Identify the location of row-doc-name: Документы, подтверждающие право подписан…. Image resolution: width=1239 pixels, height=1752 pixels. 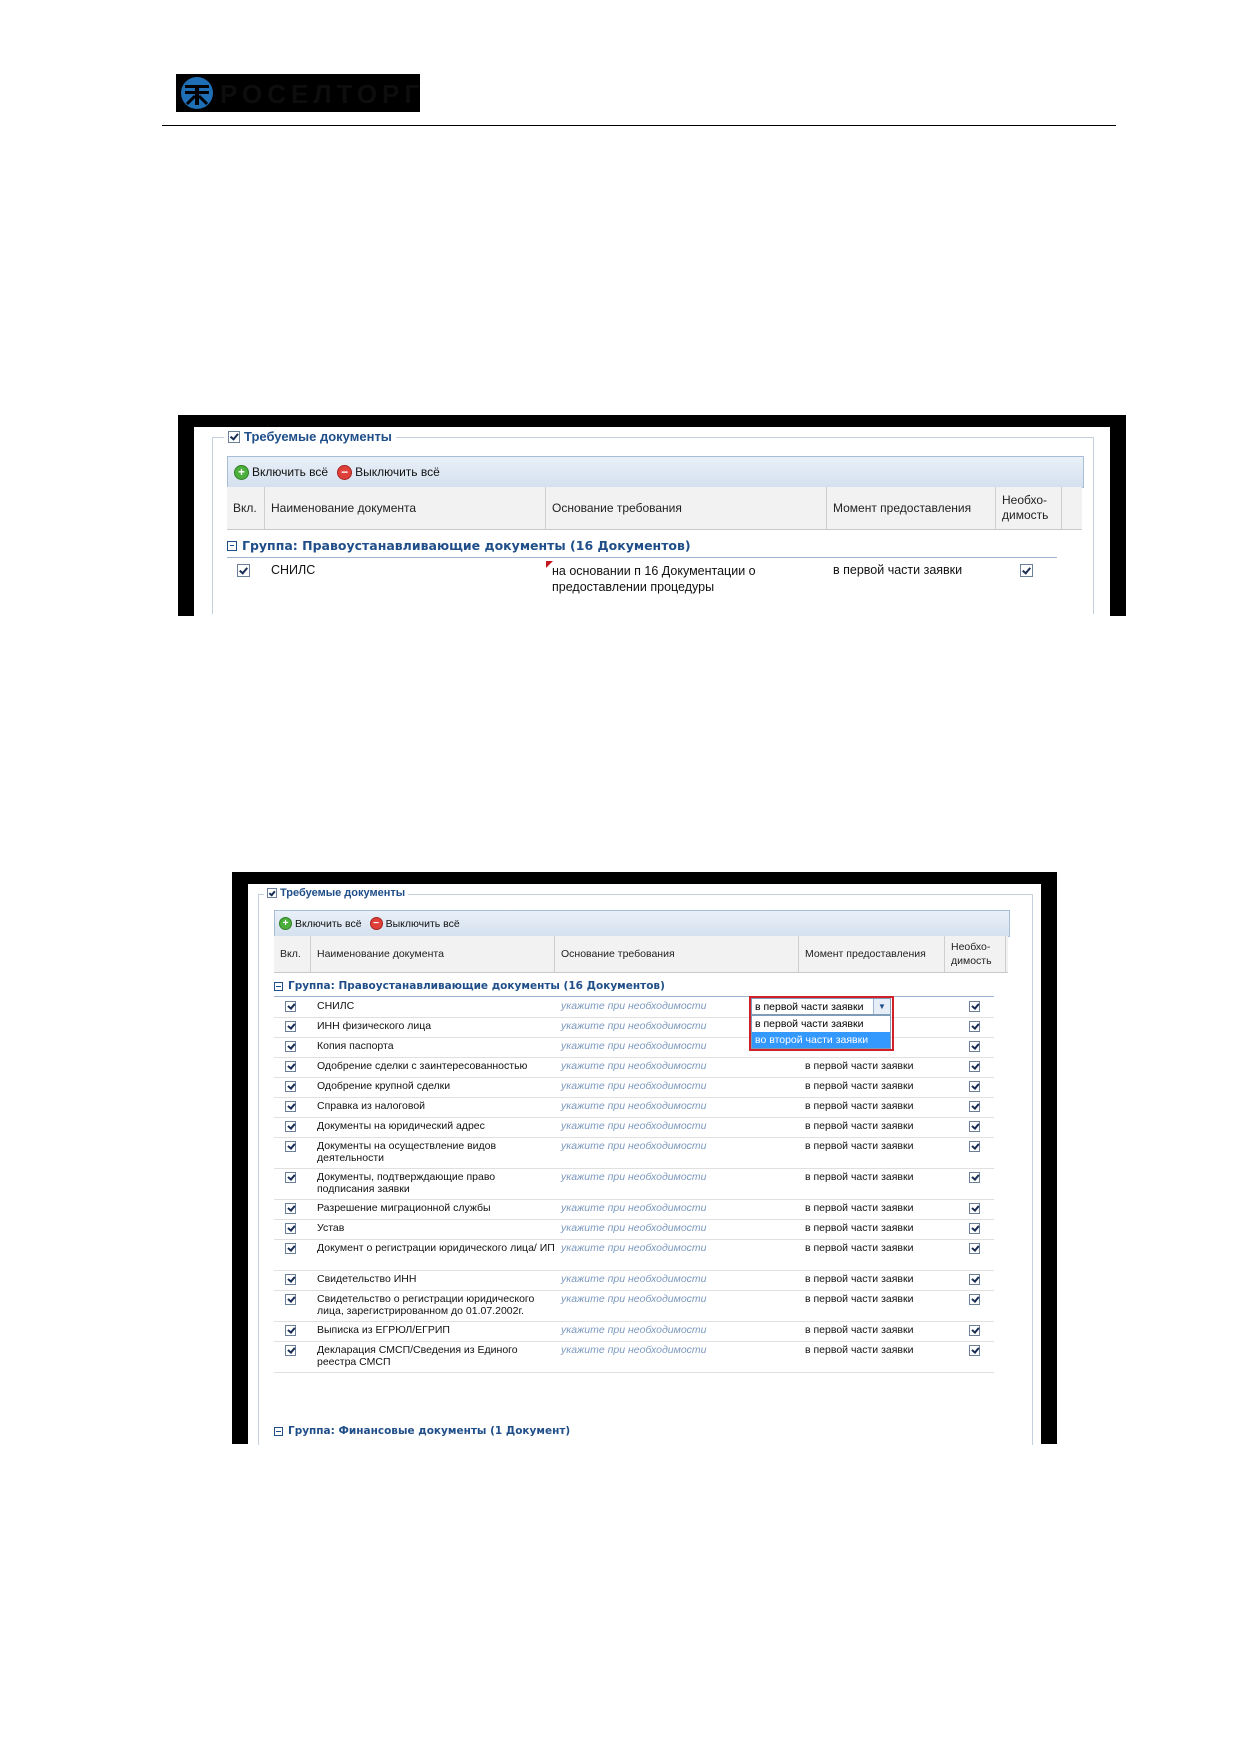
(406, 1183).